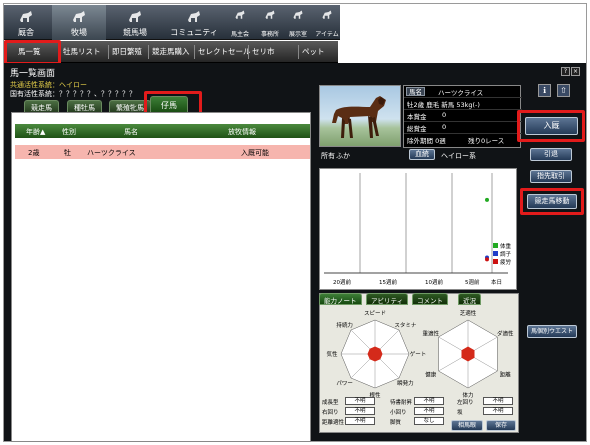  I want to click on chart-plot, so click(418, 229).